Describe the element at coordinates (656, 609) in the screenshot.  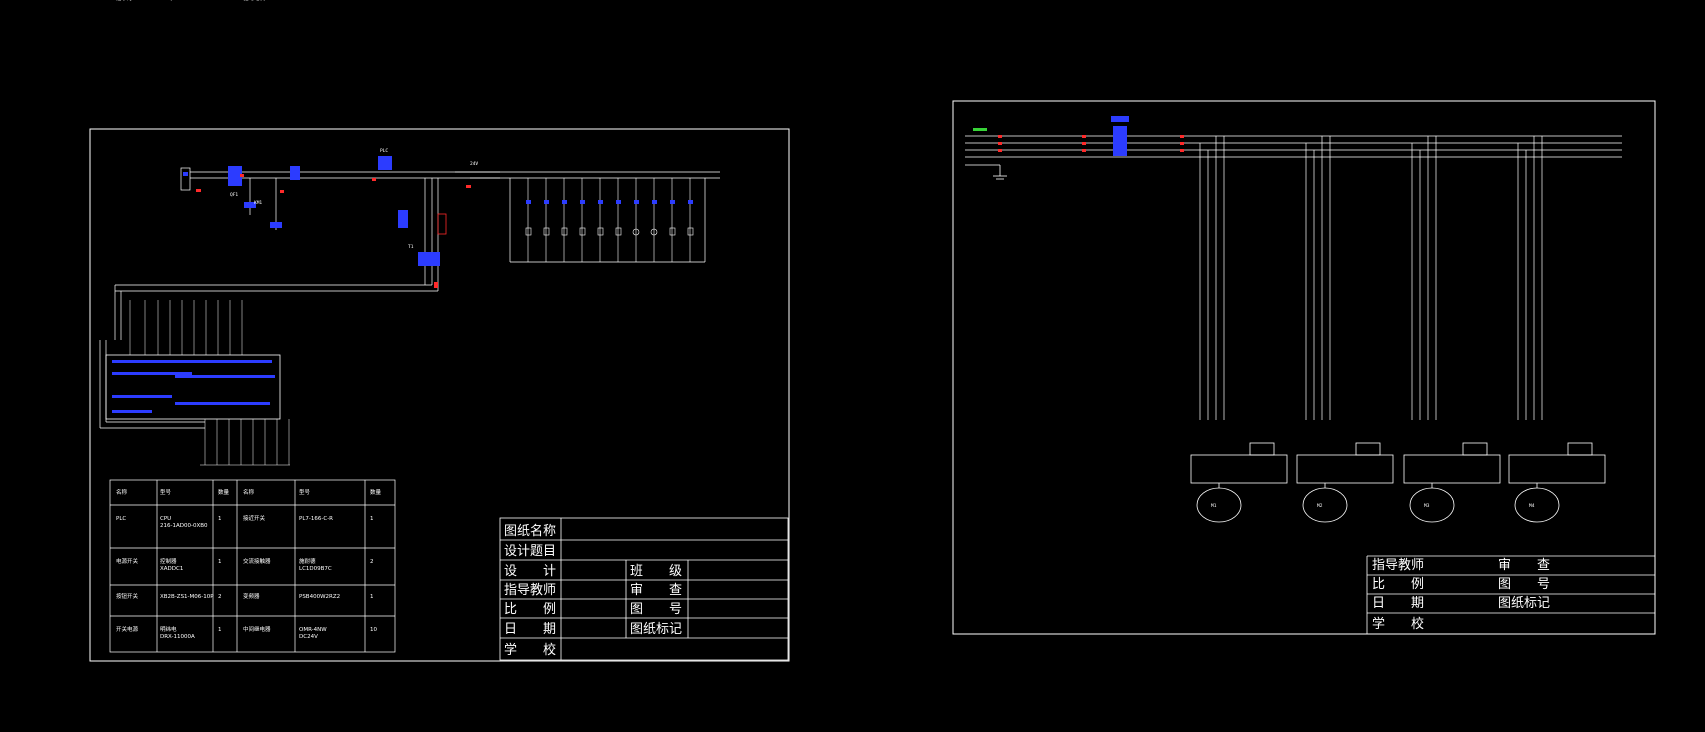
I see `tb-drawing-no: 图 号` at that location.